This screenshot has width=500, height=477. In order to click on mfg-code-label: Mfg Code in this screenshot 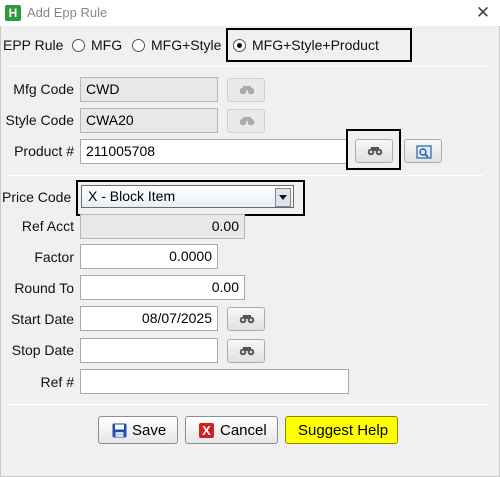, I will do `click(43, 89)`.